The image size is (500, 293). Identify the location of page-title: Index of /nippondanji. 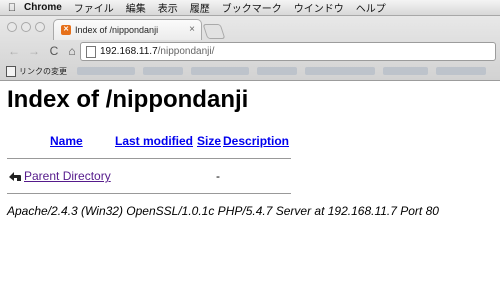
(128, 99).